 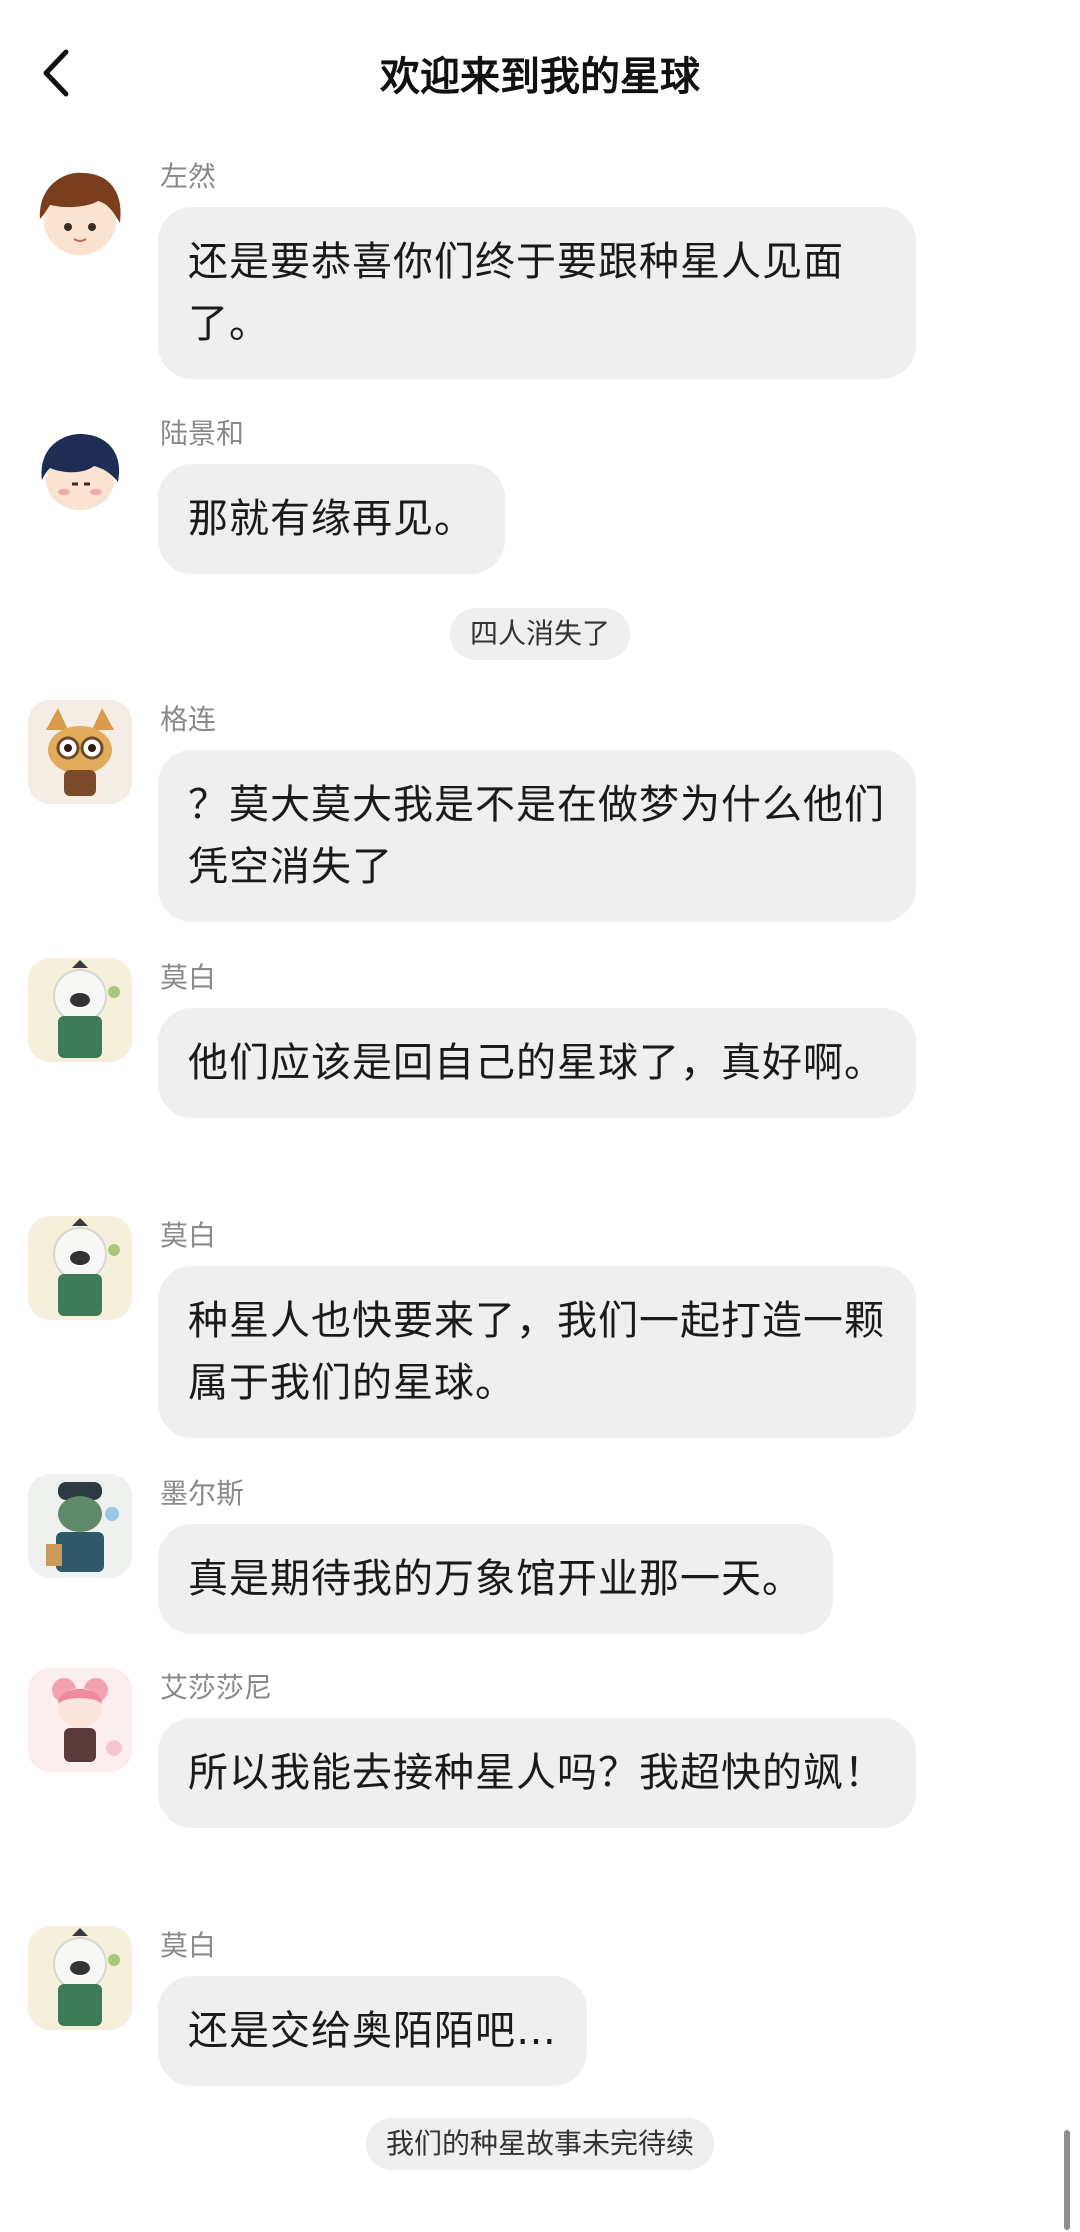 What do you see at coordinates (1067, 2180) in the screenshot?
I see `scrollbar` at bounding box center [1067, 2180].